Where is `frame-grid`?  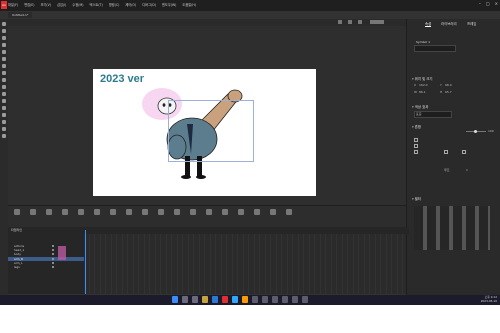
frame-grid is located at coordinates (245, 264).